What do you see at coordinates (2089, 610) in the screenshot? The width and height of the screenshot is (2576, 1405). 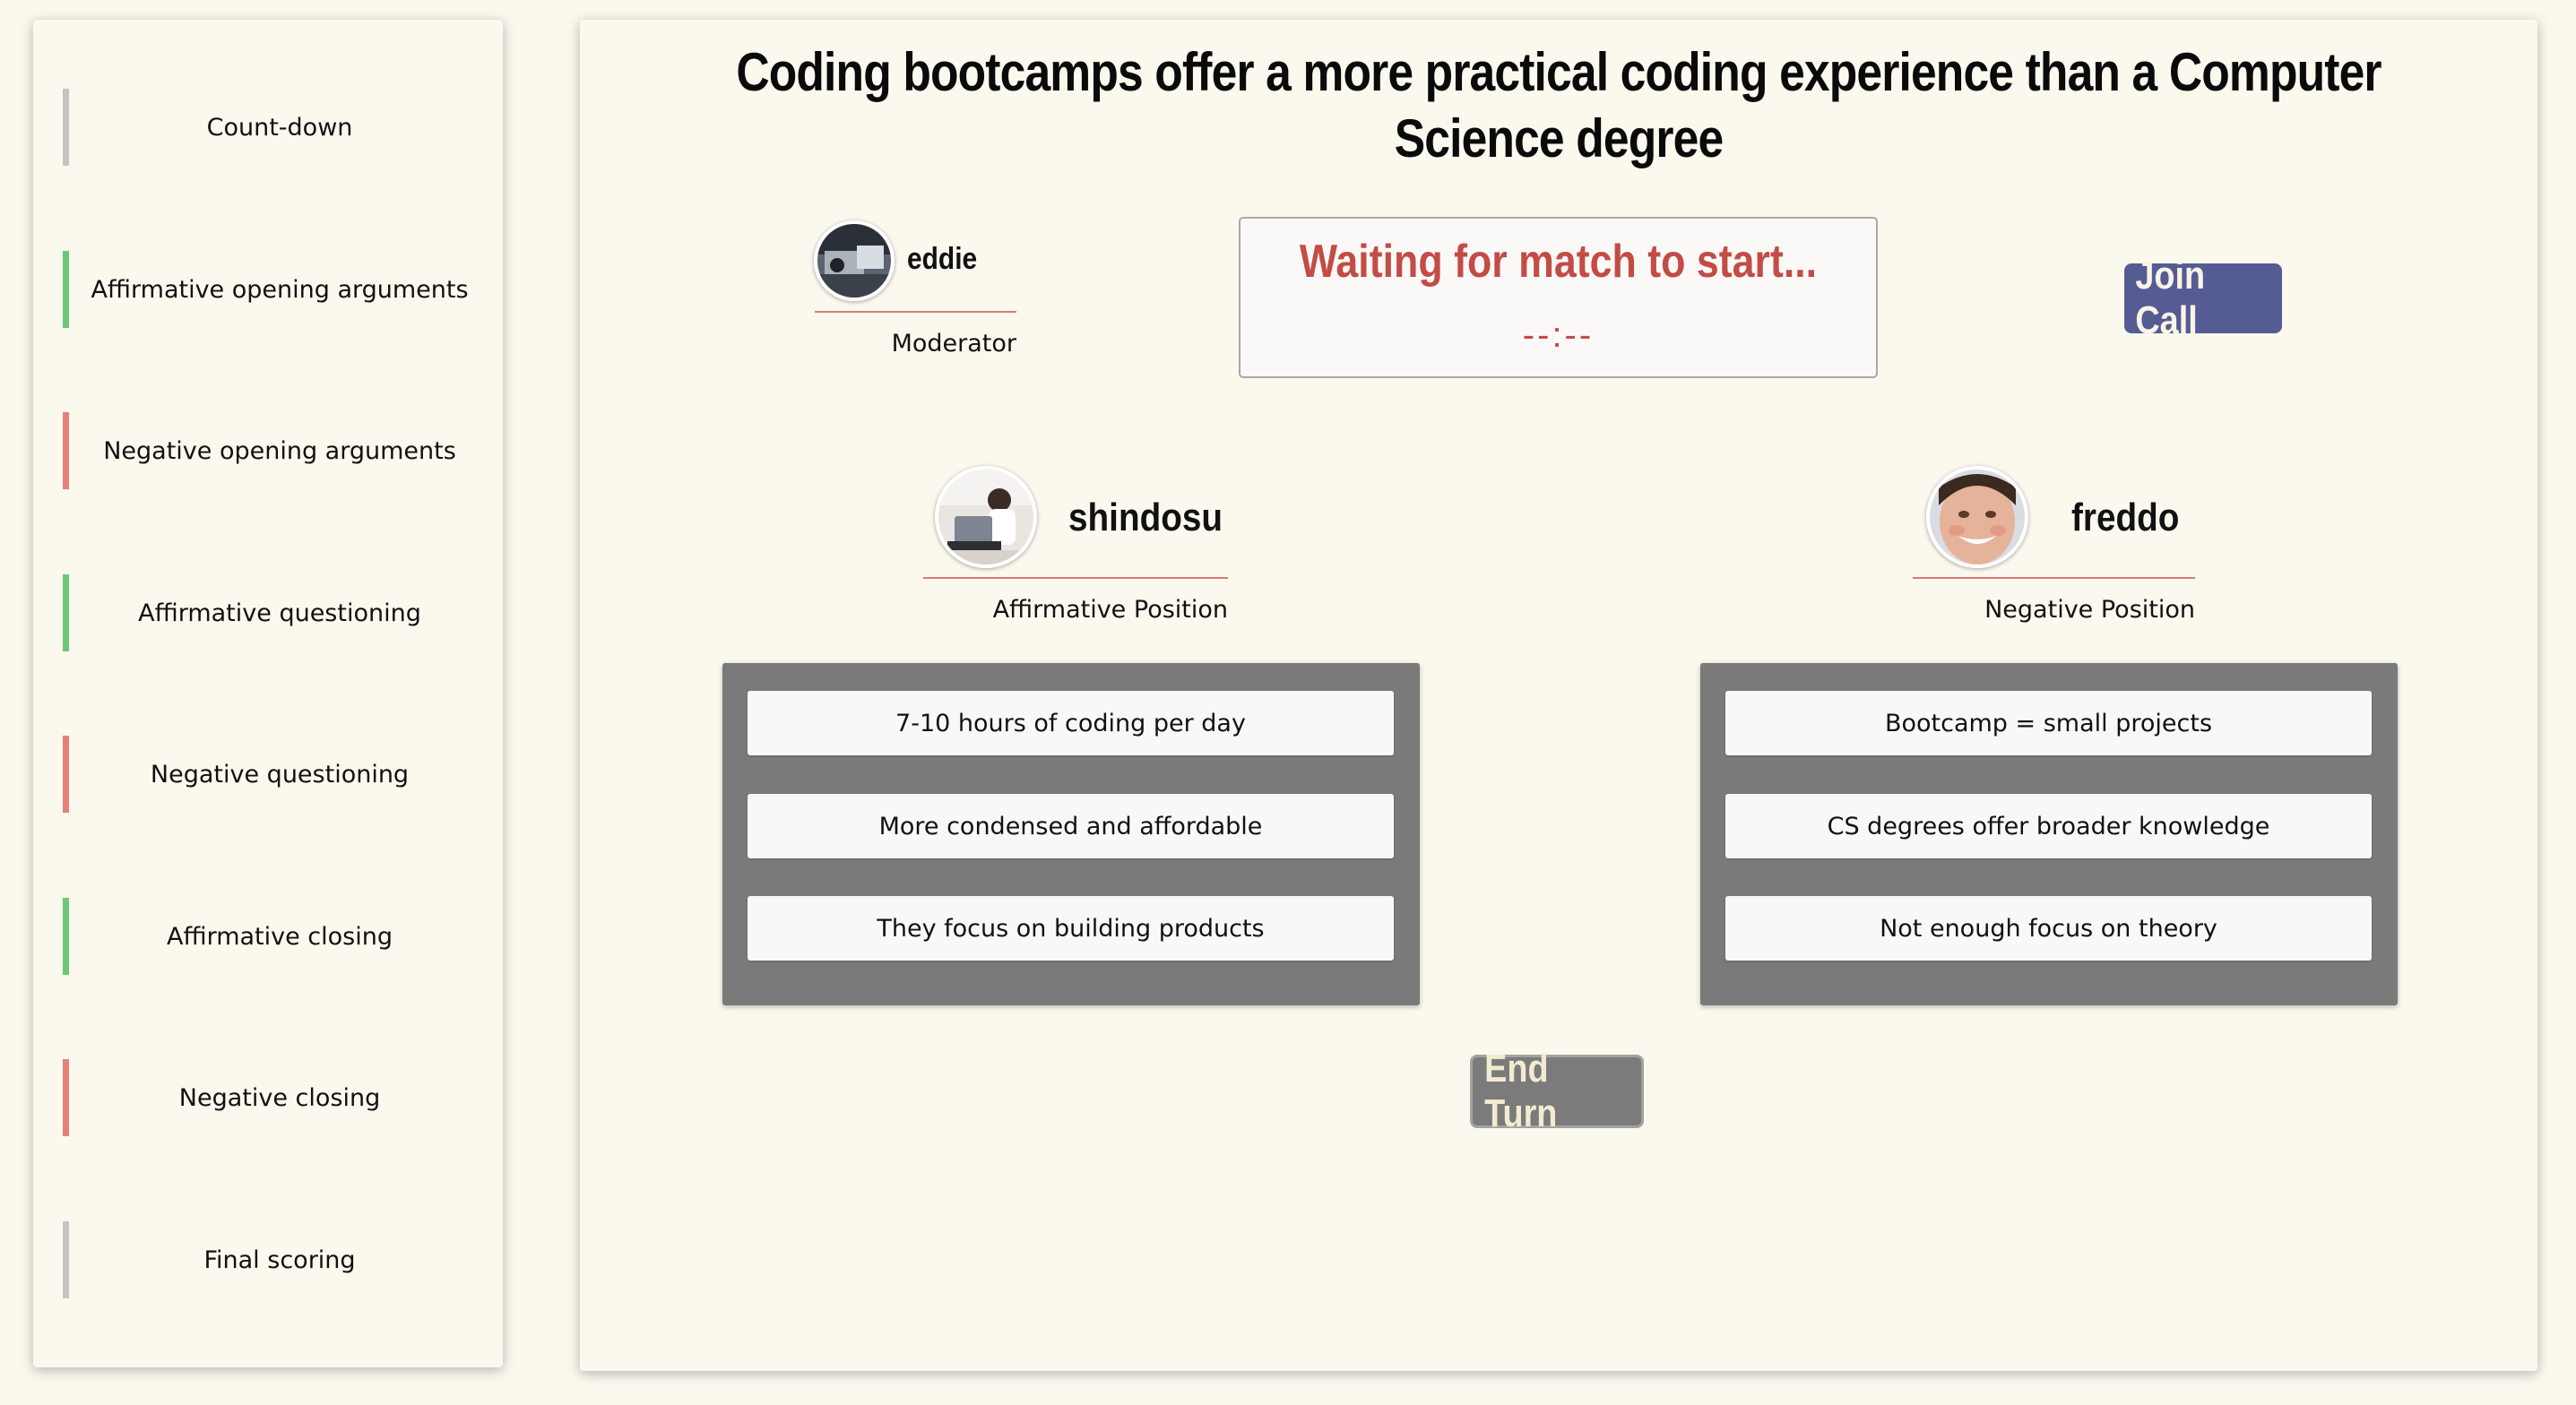 I see `negative-role: Negative Position` at bounding box center [2089, 610].